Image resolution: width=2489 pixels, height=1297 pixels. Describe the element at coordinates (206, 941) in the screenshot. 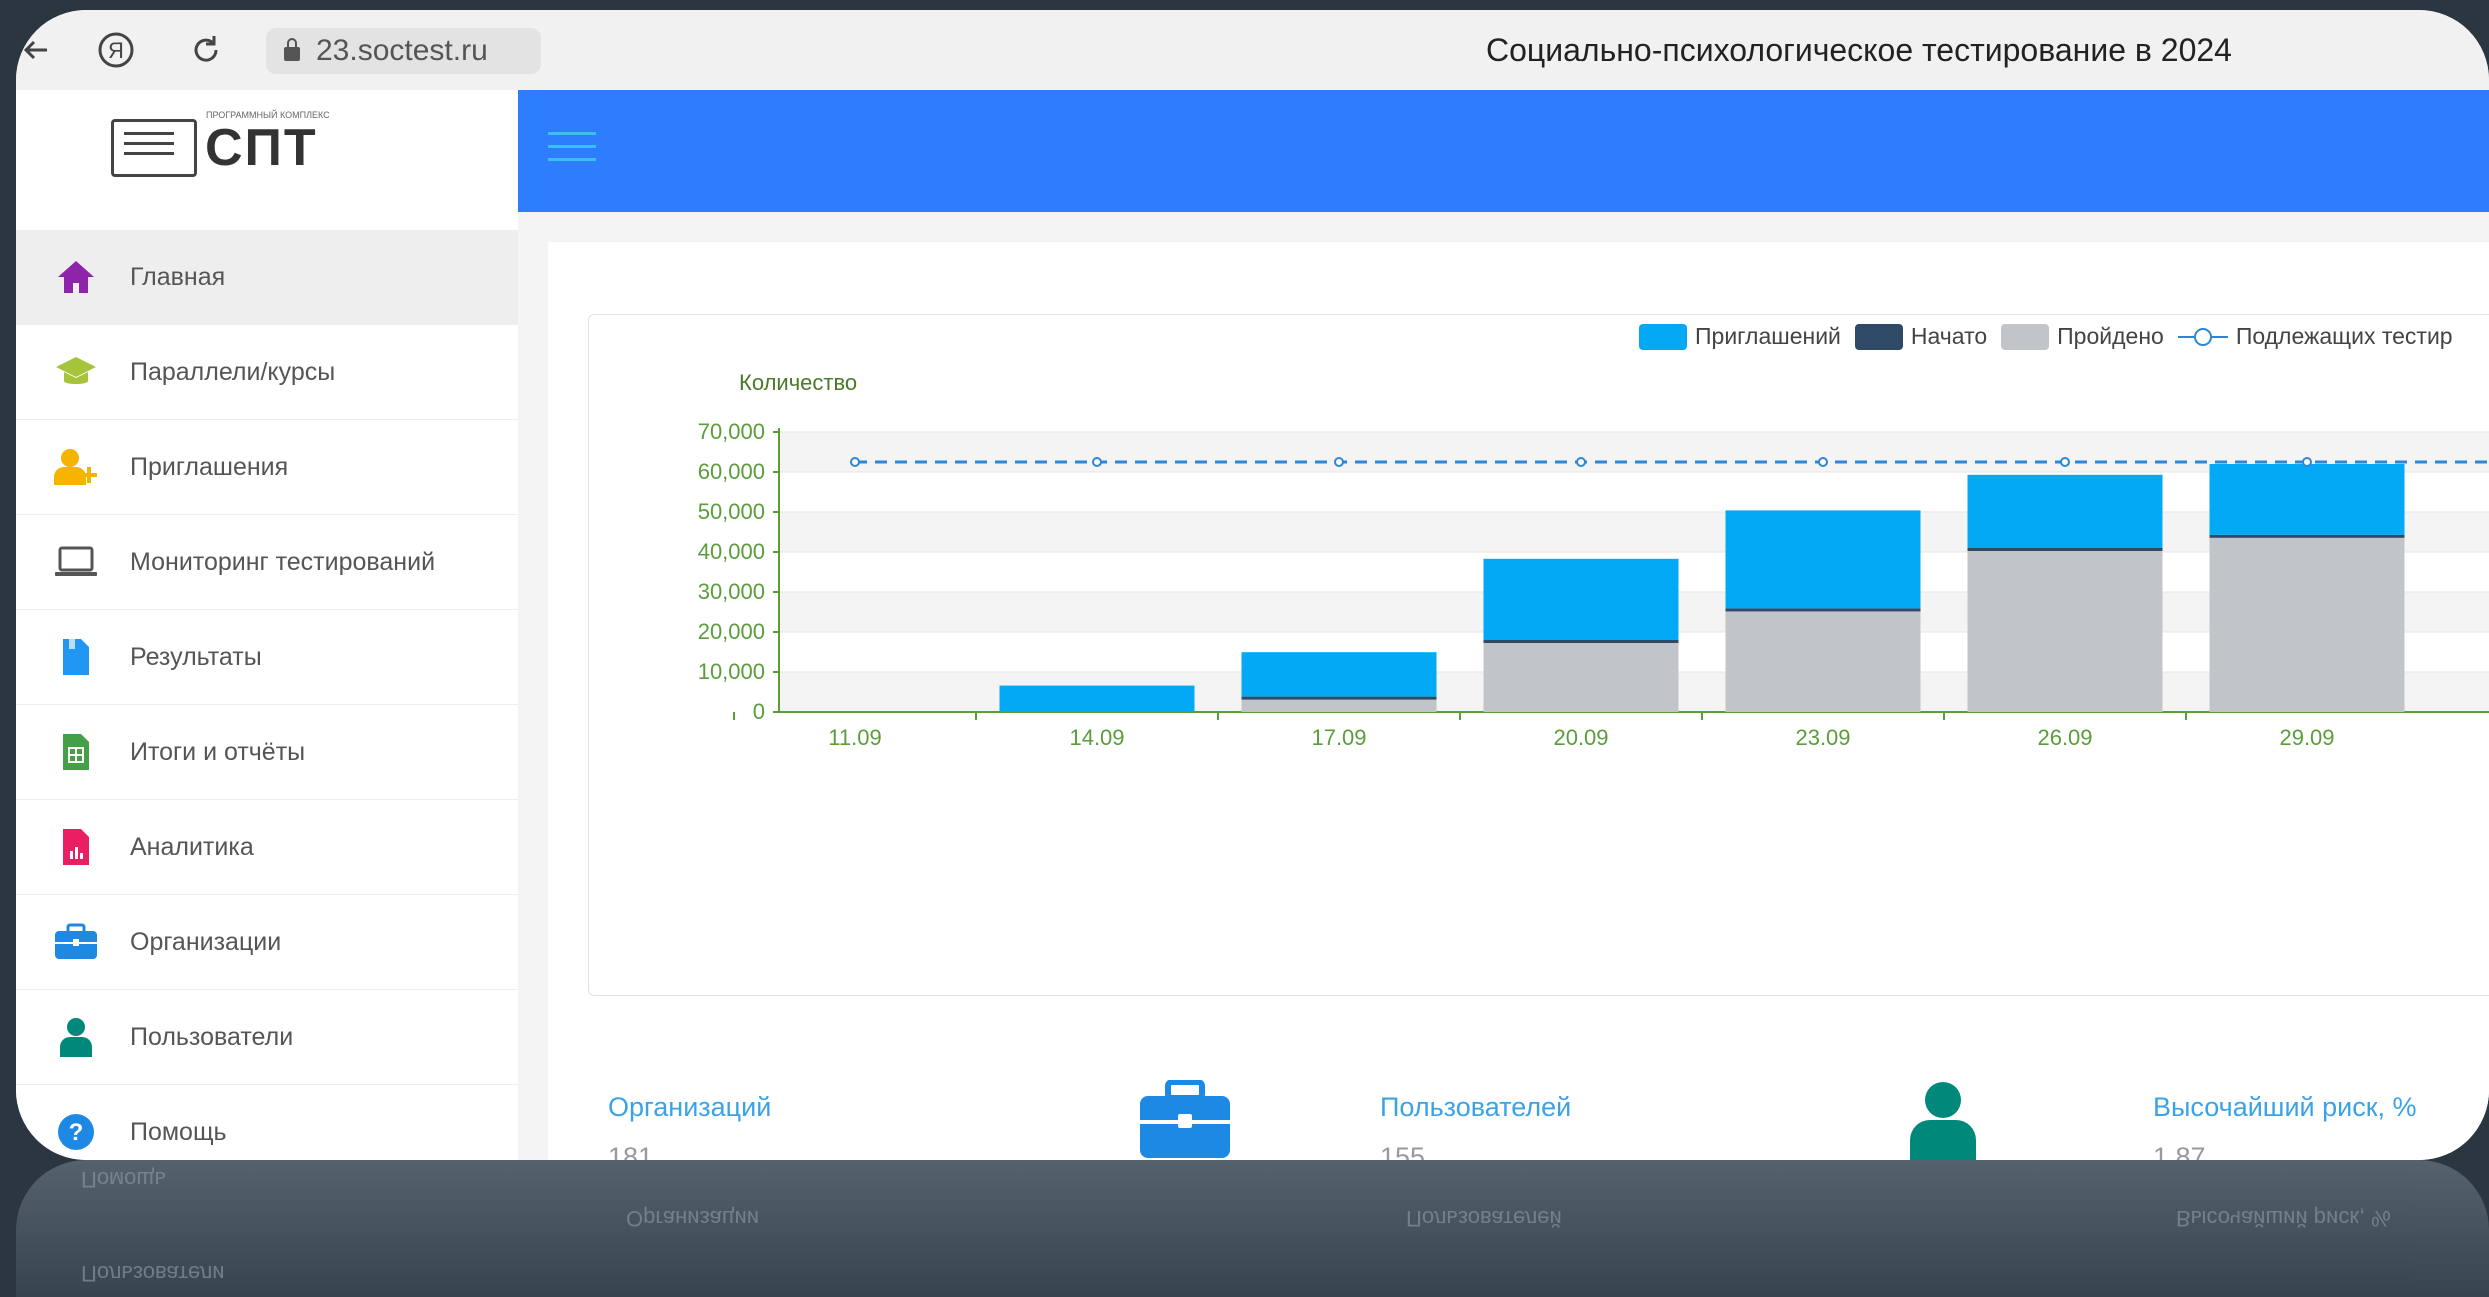

I see `sidebar-item-label: Организации` at that location.